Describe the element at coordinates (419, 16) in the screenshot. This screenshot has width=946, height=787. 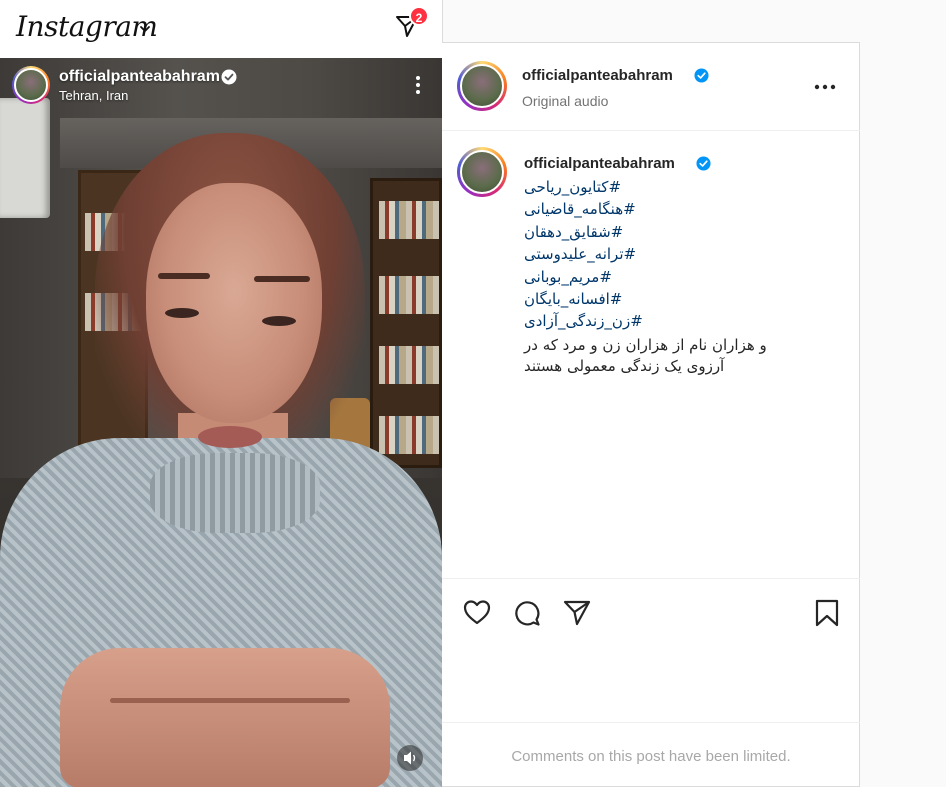
I see `notification-badge: 2` at that location.